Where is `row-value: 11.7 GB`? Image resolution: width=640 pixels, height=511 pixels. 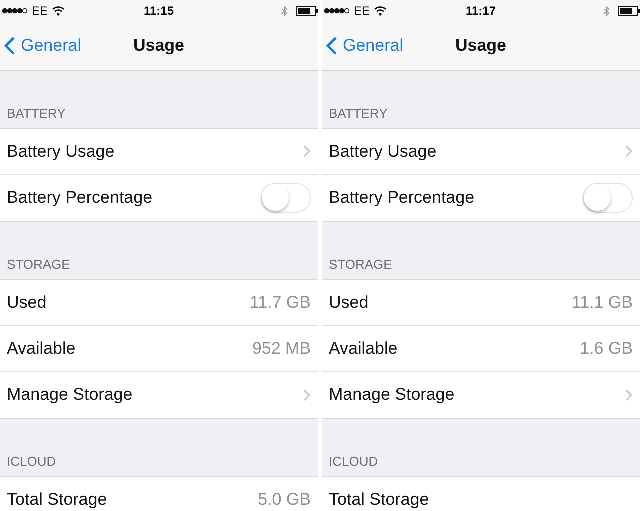
row-value: 11.7 GB is located at coordinates (280, 302).